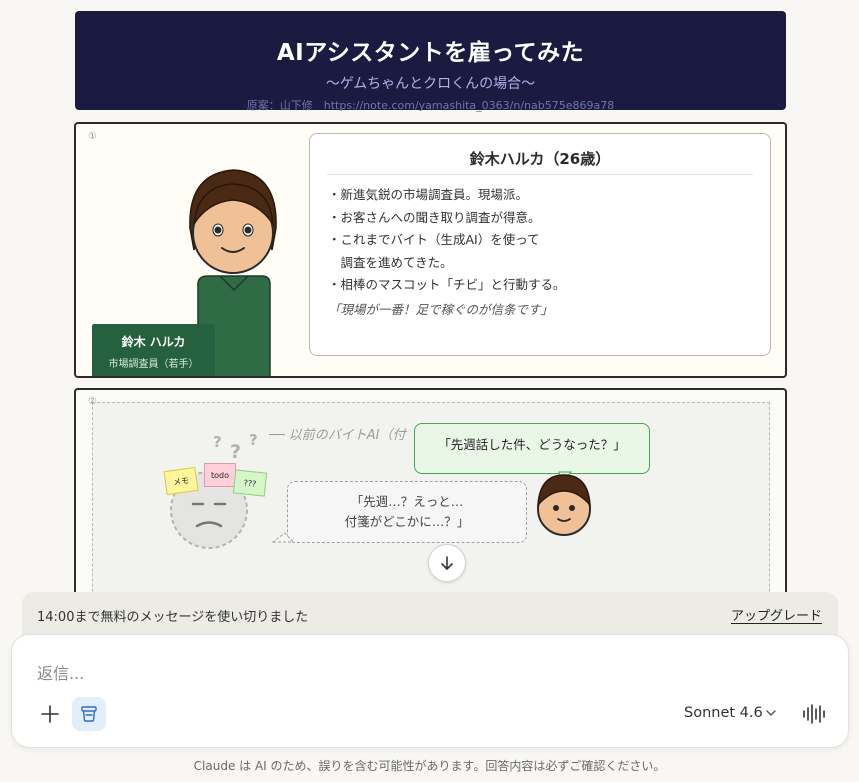  What do you see at coordinates (153, 342) in the screenshot?
I see `nametag-name: 鈴木 ハルカ` at bounding box center [153, 342].